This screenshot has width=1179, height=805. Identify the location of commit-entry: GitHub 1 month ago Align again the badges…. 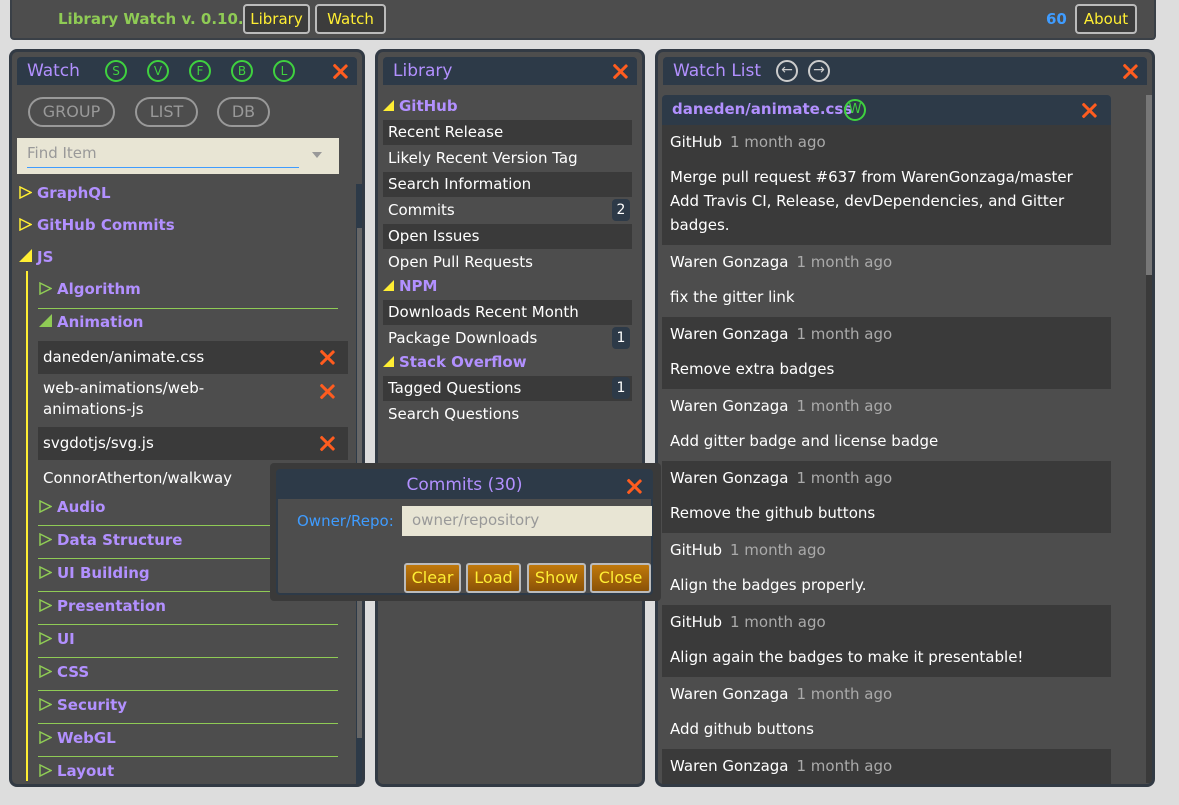
(886, 641).